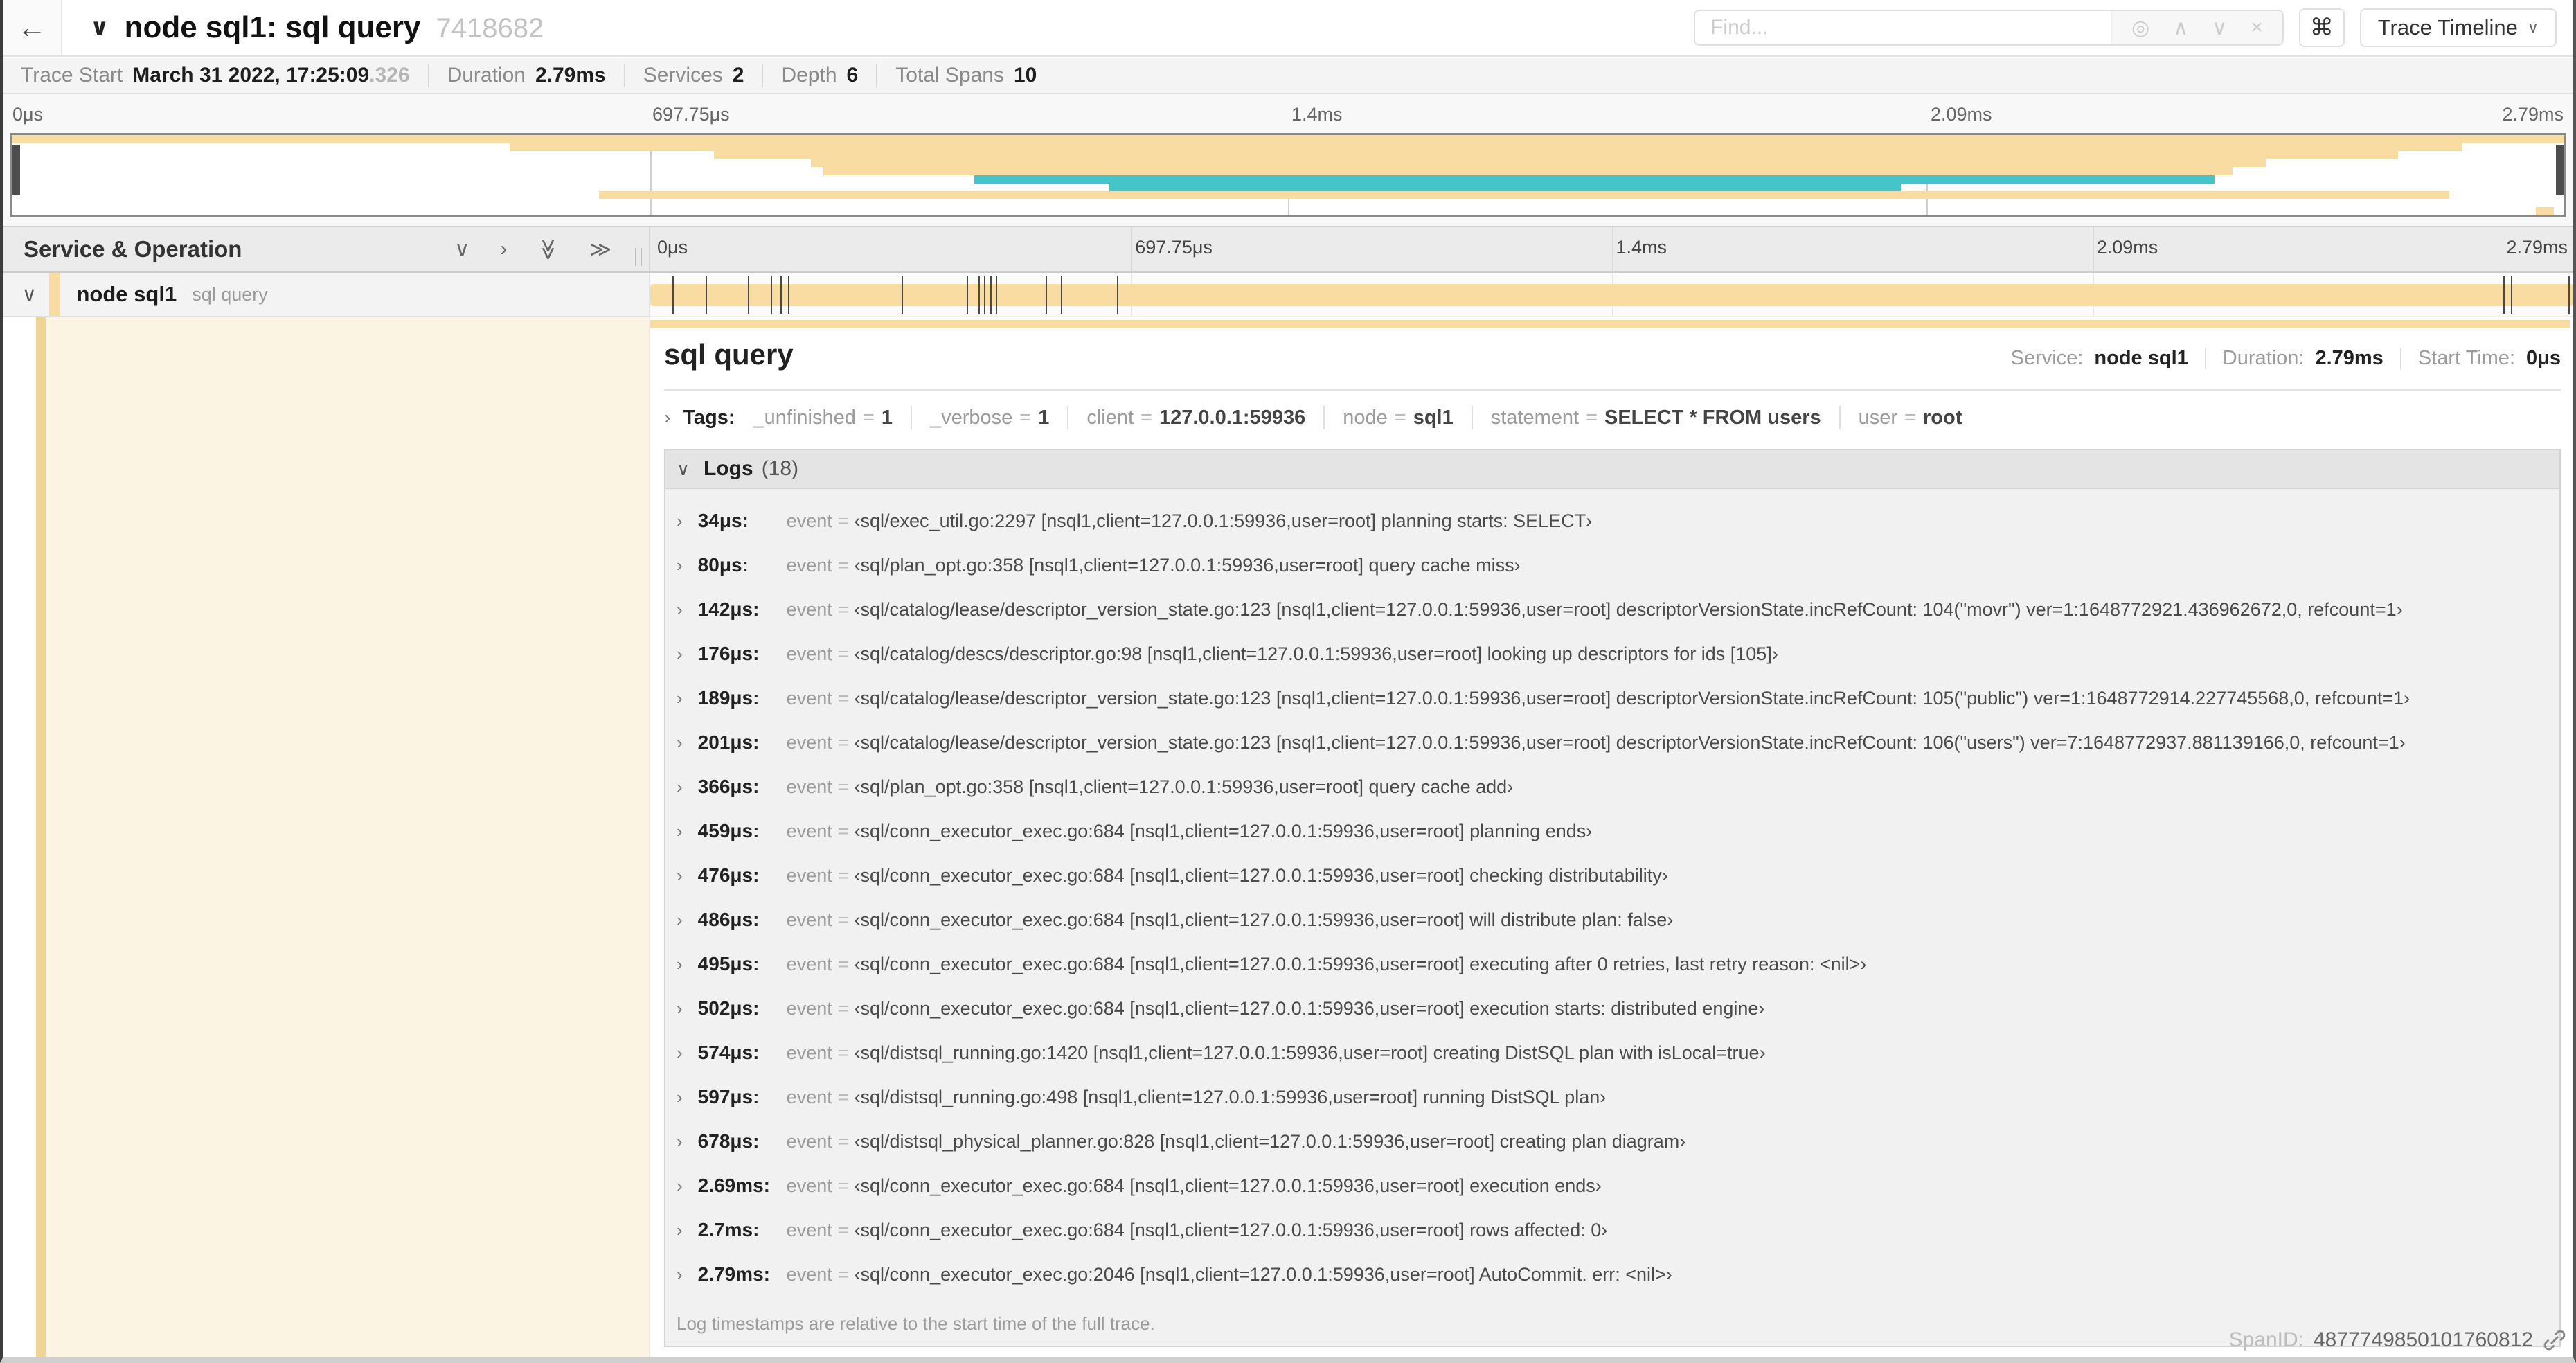 This screenshot has width=2576, height=1363. Describe the element at coordinates (1365, 418) in the screenshot. I see `tag-key: node` at that location.